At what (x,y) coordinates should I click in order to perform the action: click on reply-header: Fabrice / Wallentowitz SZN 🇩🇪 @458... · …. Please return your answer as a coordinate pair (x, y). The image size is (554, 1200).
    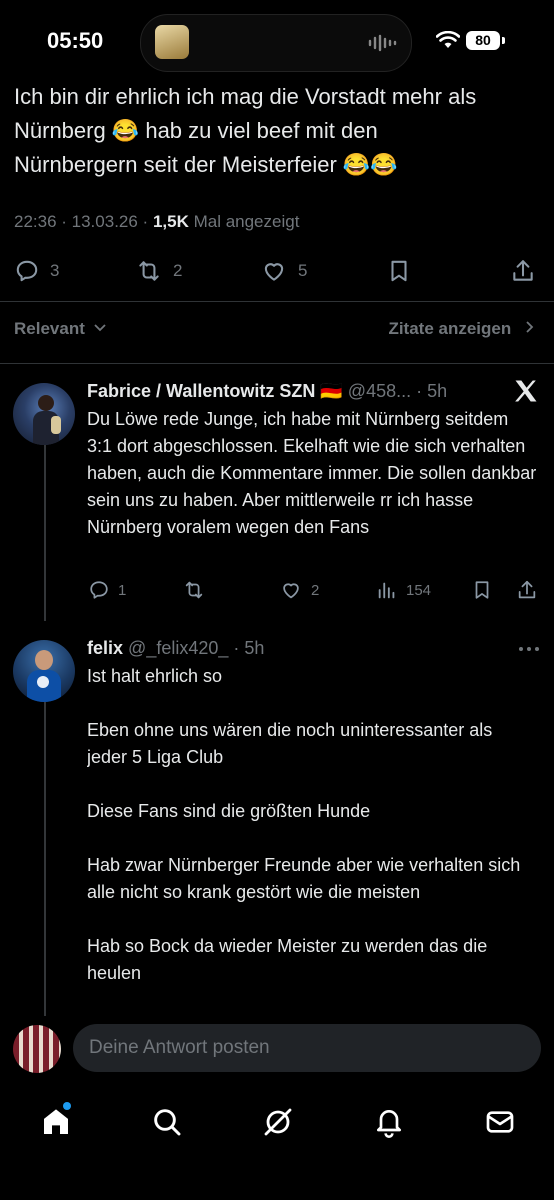
    Looking at the image, I should click on (297, 391).